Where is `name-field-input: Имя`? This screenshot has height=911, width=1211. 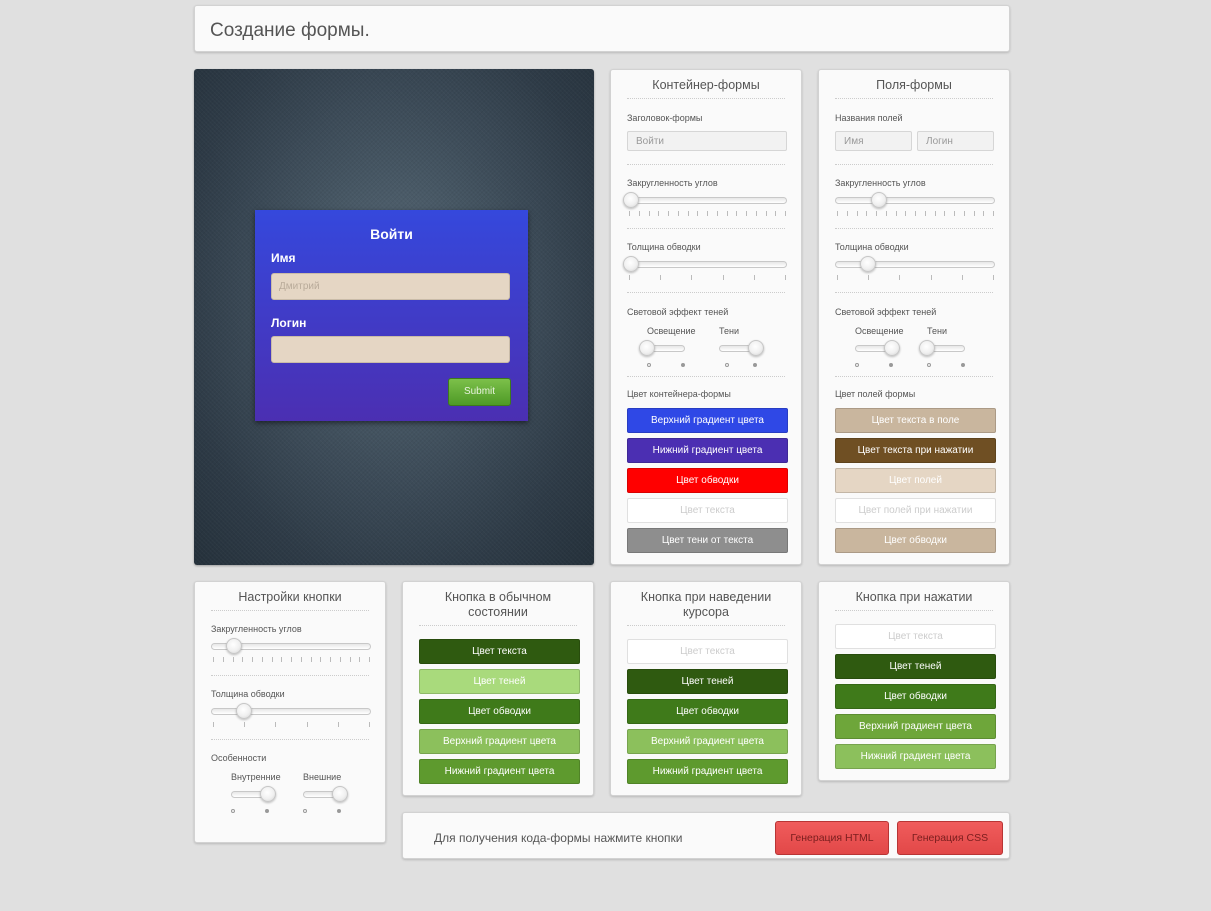 name-field-input: Имя is located at coordinates (873, 141).